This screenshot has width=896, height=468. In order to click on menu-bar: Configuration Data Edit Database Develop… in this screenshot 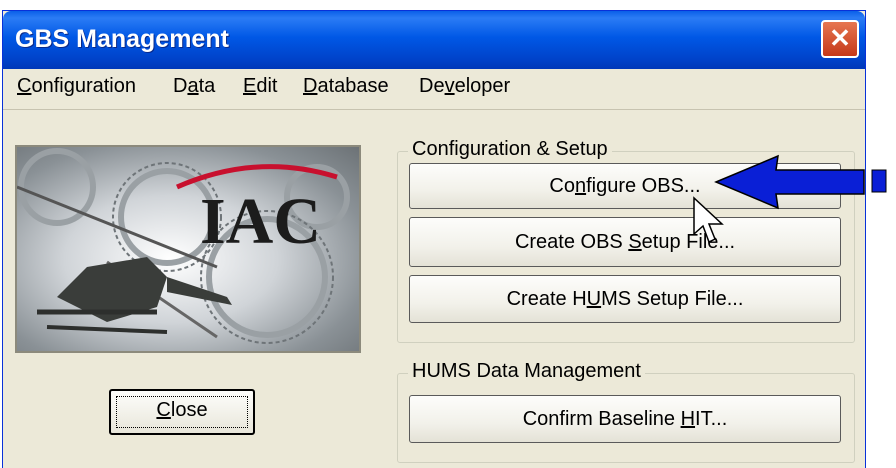, I will do `click(434, 89)`.